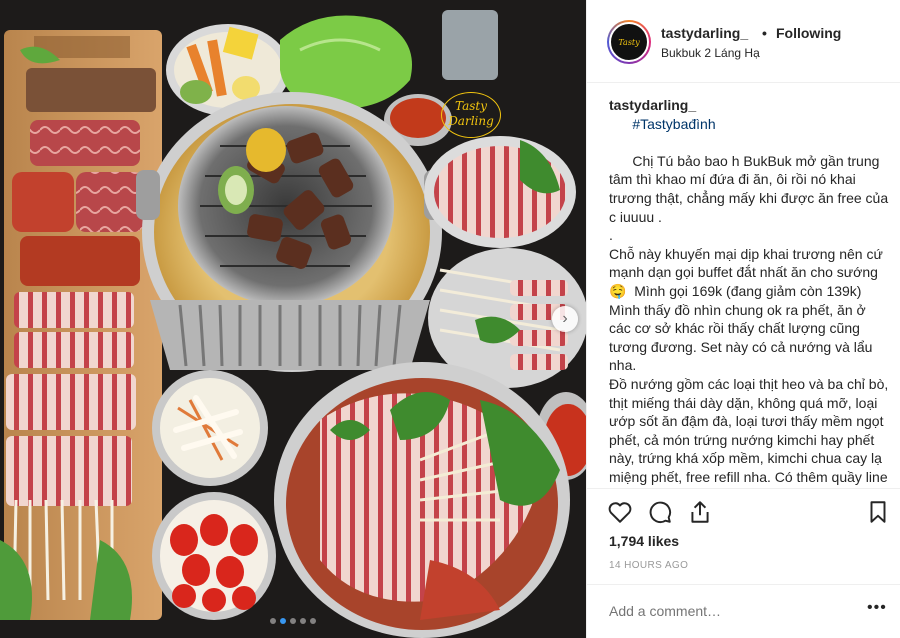  Describe the element at coordinates (649, 565) in the screenshot. I see `post-timestamp: 14 HOURS AGO` at that location.